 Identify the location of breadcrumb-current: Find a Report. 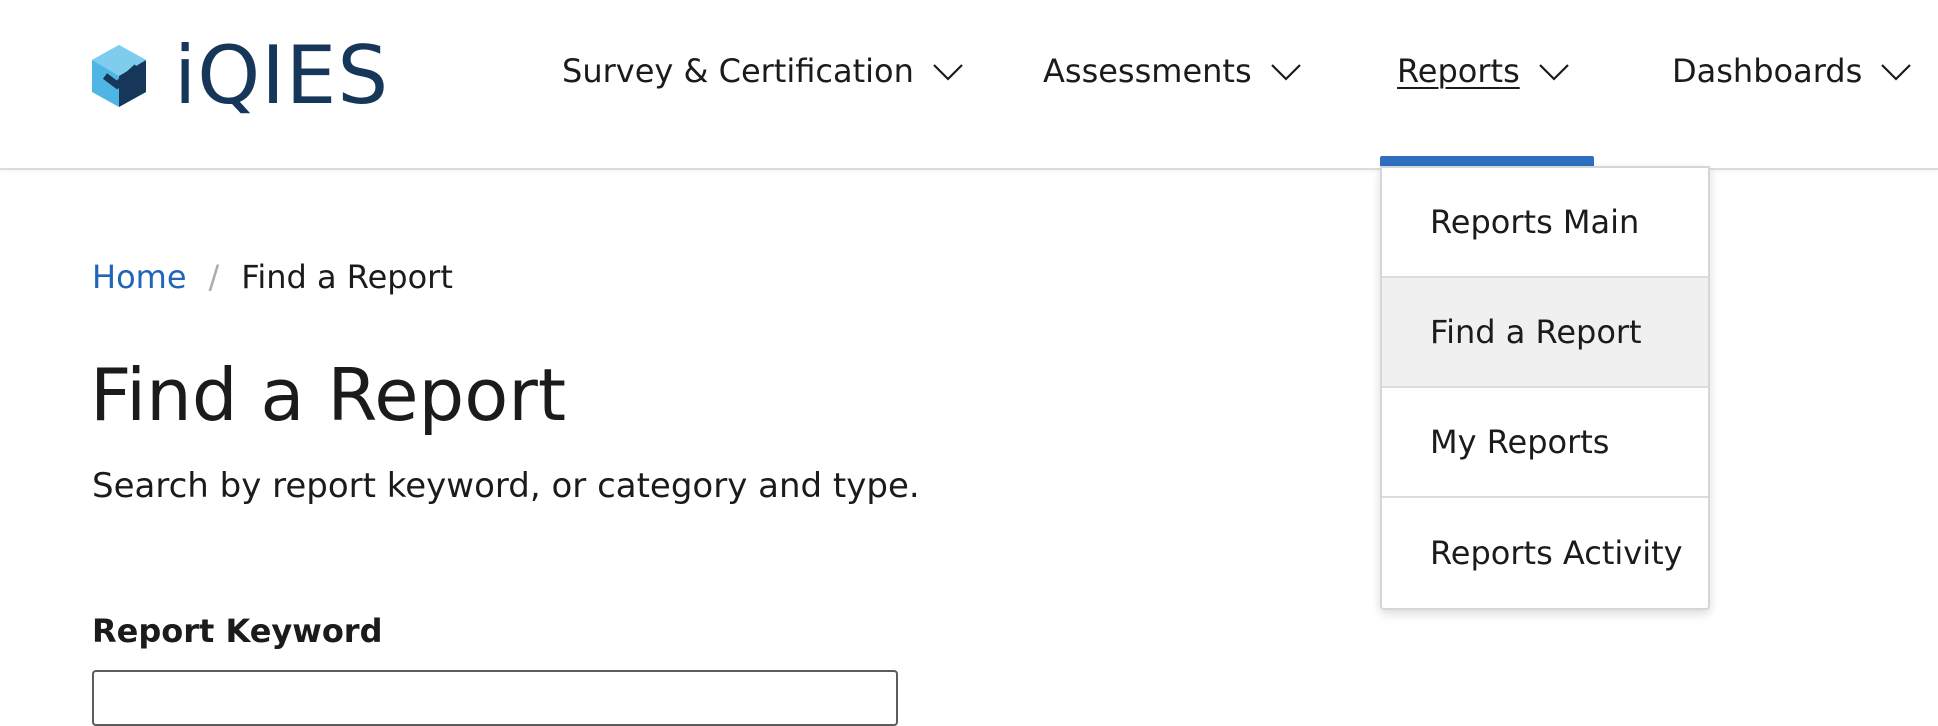
(347, 277).